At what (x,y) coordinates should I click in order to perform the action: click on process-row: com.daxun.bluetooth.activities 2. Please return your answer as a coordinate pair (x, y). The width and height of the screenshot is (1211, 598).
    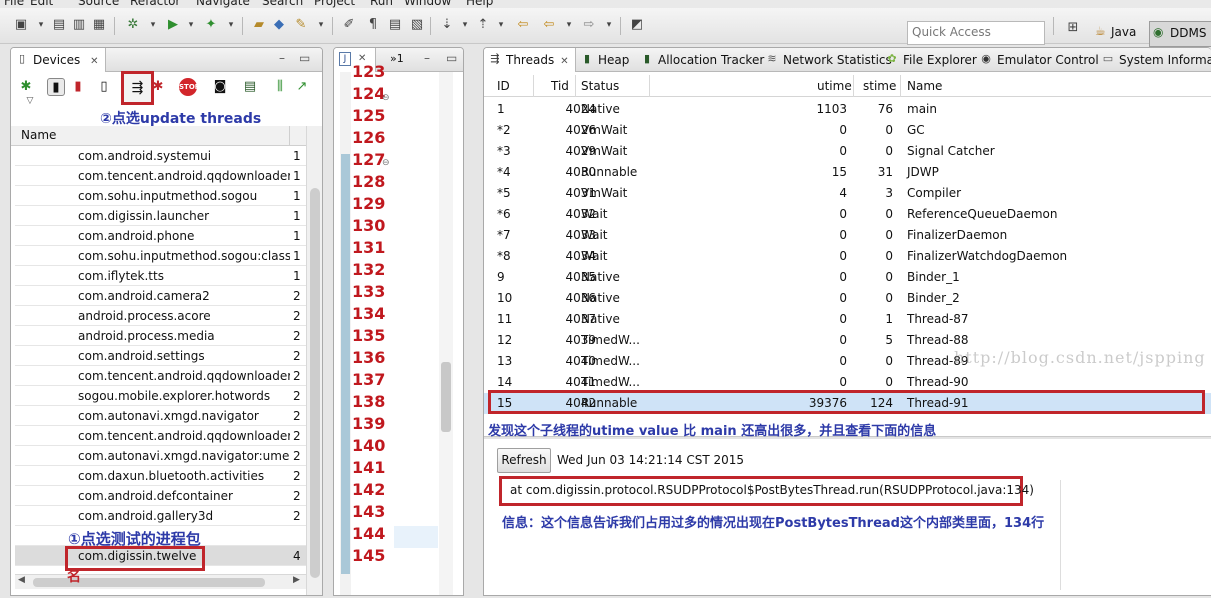
    Looking at the image, I should click on (160, 476).